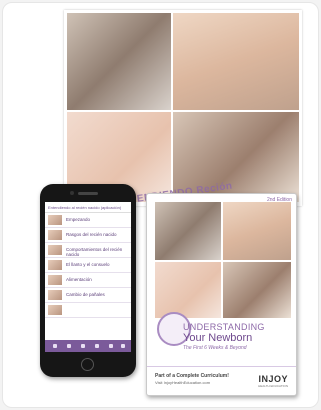  I want to click on list-item-label: Alimentación, so click(79, 279).